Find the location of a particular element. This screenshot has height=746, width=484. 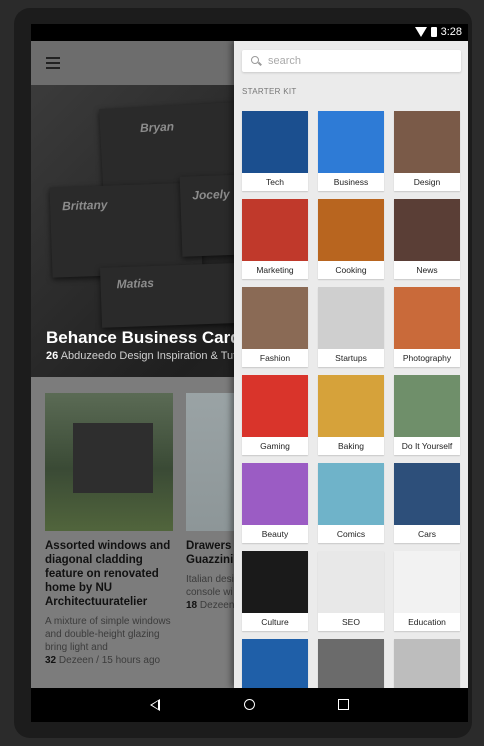

category-label: Beauty is located at coordinates (275, 534).